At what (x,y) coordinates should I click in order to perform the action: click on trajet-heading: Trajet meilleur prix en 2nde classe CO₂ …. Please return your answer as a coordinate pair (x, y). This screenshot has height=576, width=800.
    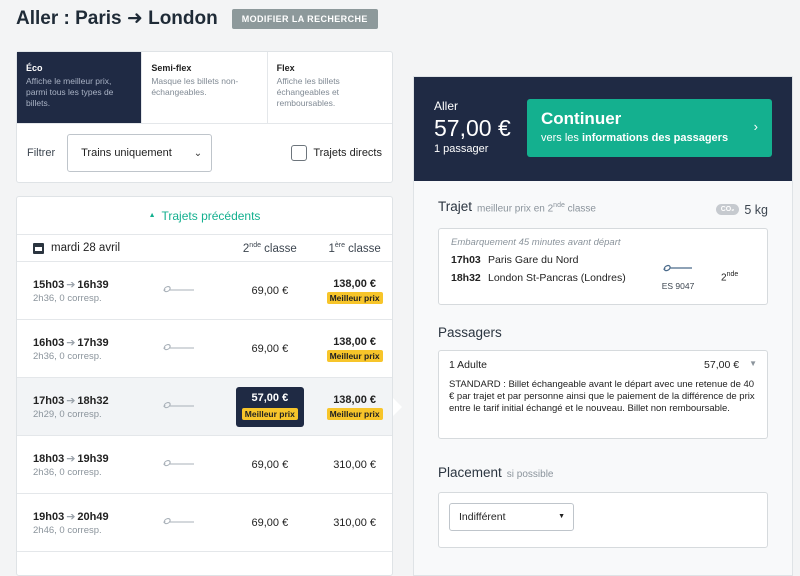
    Looking at the image, I should click on (603, 208).